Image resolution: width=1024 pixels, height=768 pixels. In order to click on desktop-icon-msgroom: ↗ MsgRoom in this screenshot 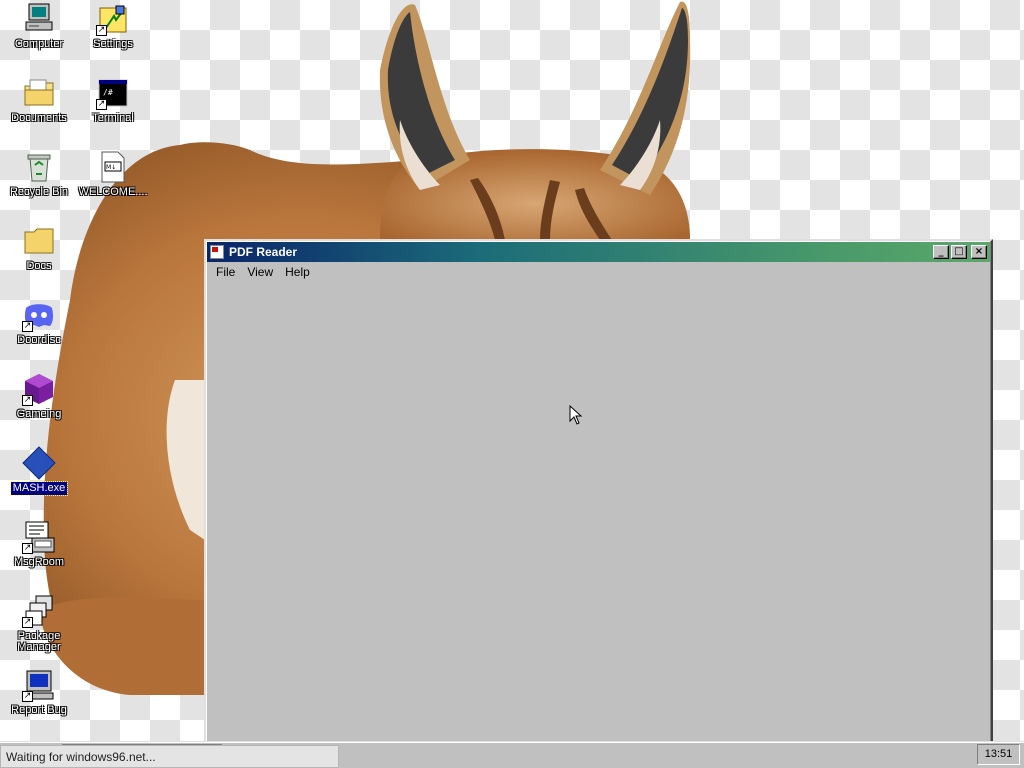, I will do `click(39, 544)`.